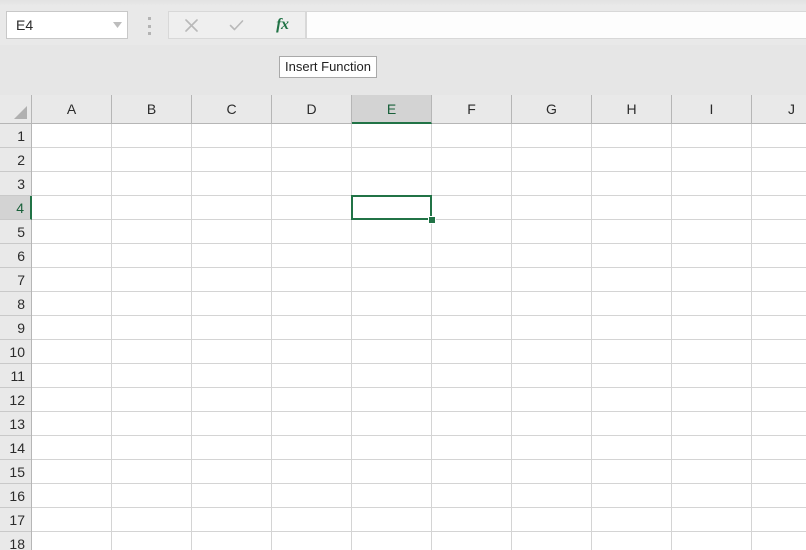  Describe the element at coordinates (21, 231) in the screenshot. I see `row-header-label: 5` at that location.